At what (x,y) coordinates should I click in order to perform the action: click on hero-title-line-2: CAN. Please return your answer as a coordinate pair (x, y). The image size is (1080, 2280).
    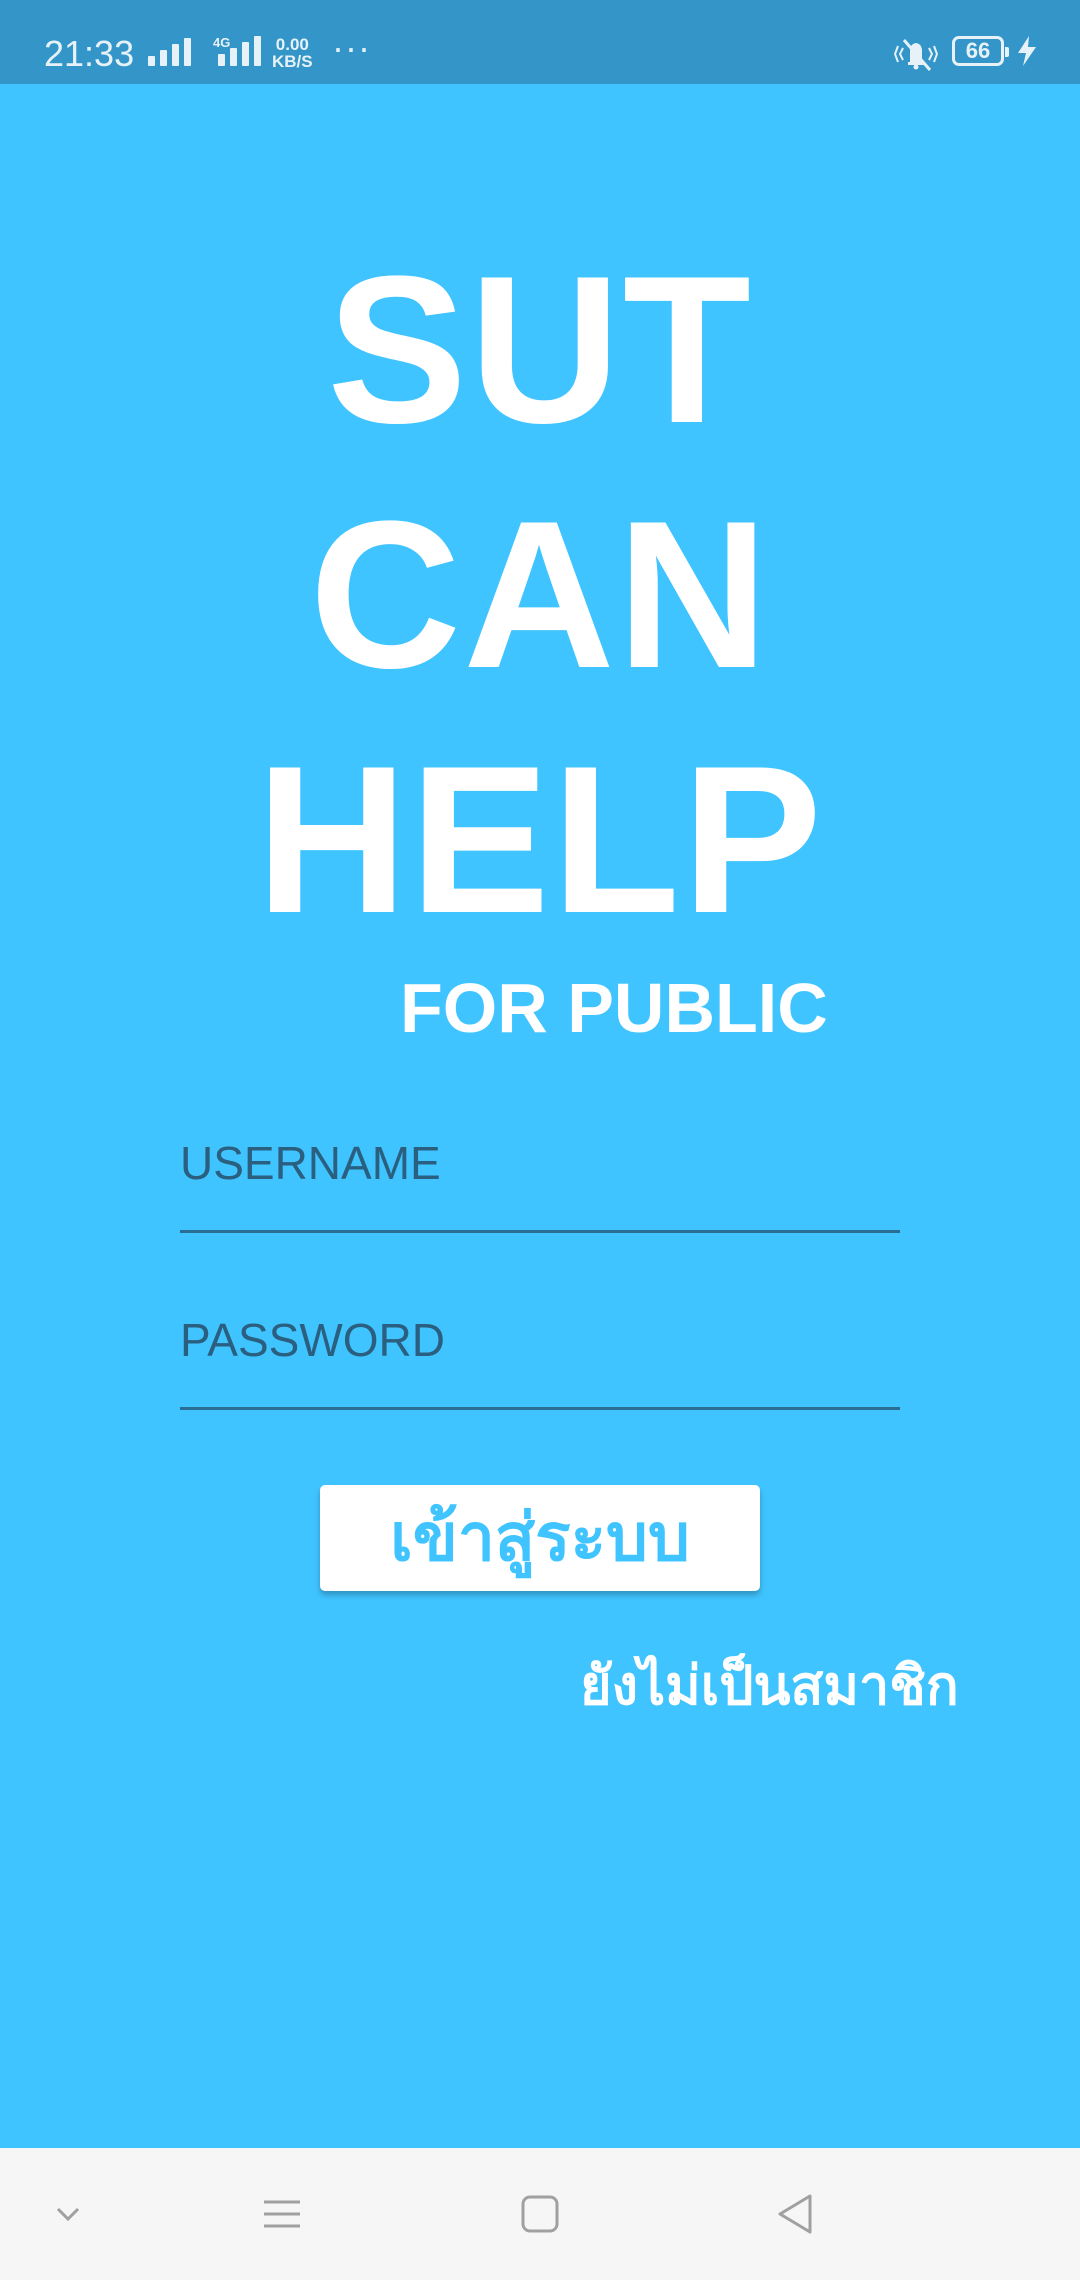
    Looking at the image, I should click on (540, 594).